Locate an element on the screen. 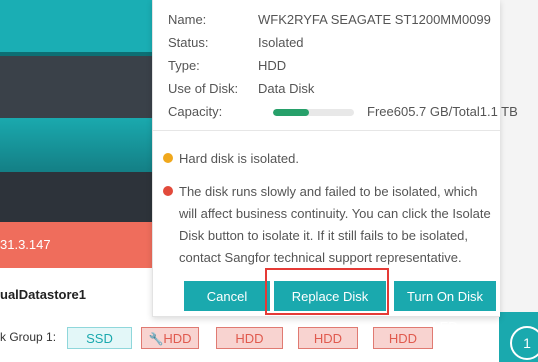  notice-isolated: Hard disk is isolated. is located at coordinates (328, 159).